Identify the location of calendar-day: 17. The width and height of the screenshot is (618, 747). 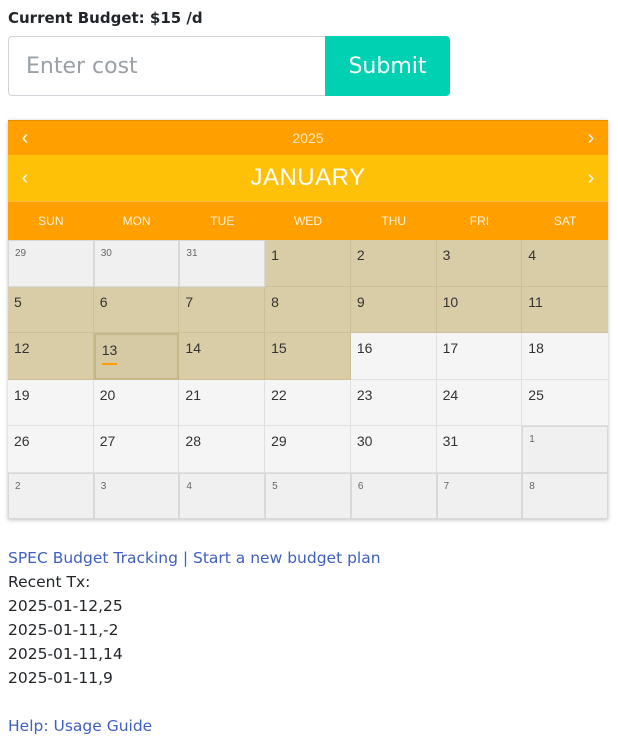
(479, 356).